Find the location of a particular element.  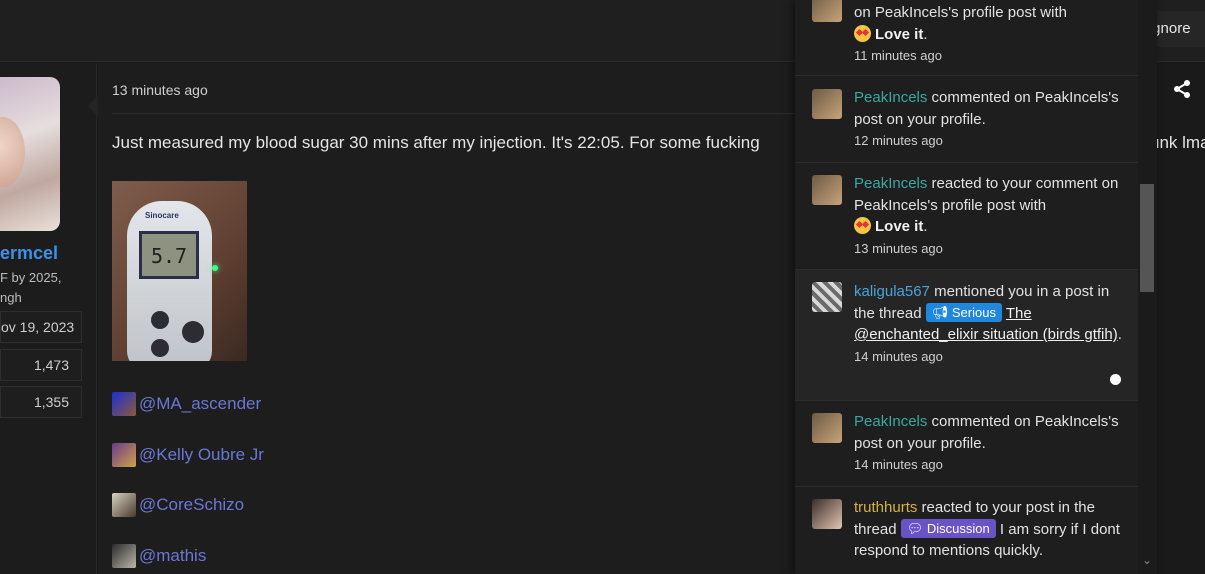

tag-label: Discussion is located at coordinates (958, 528).